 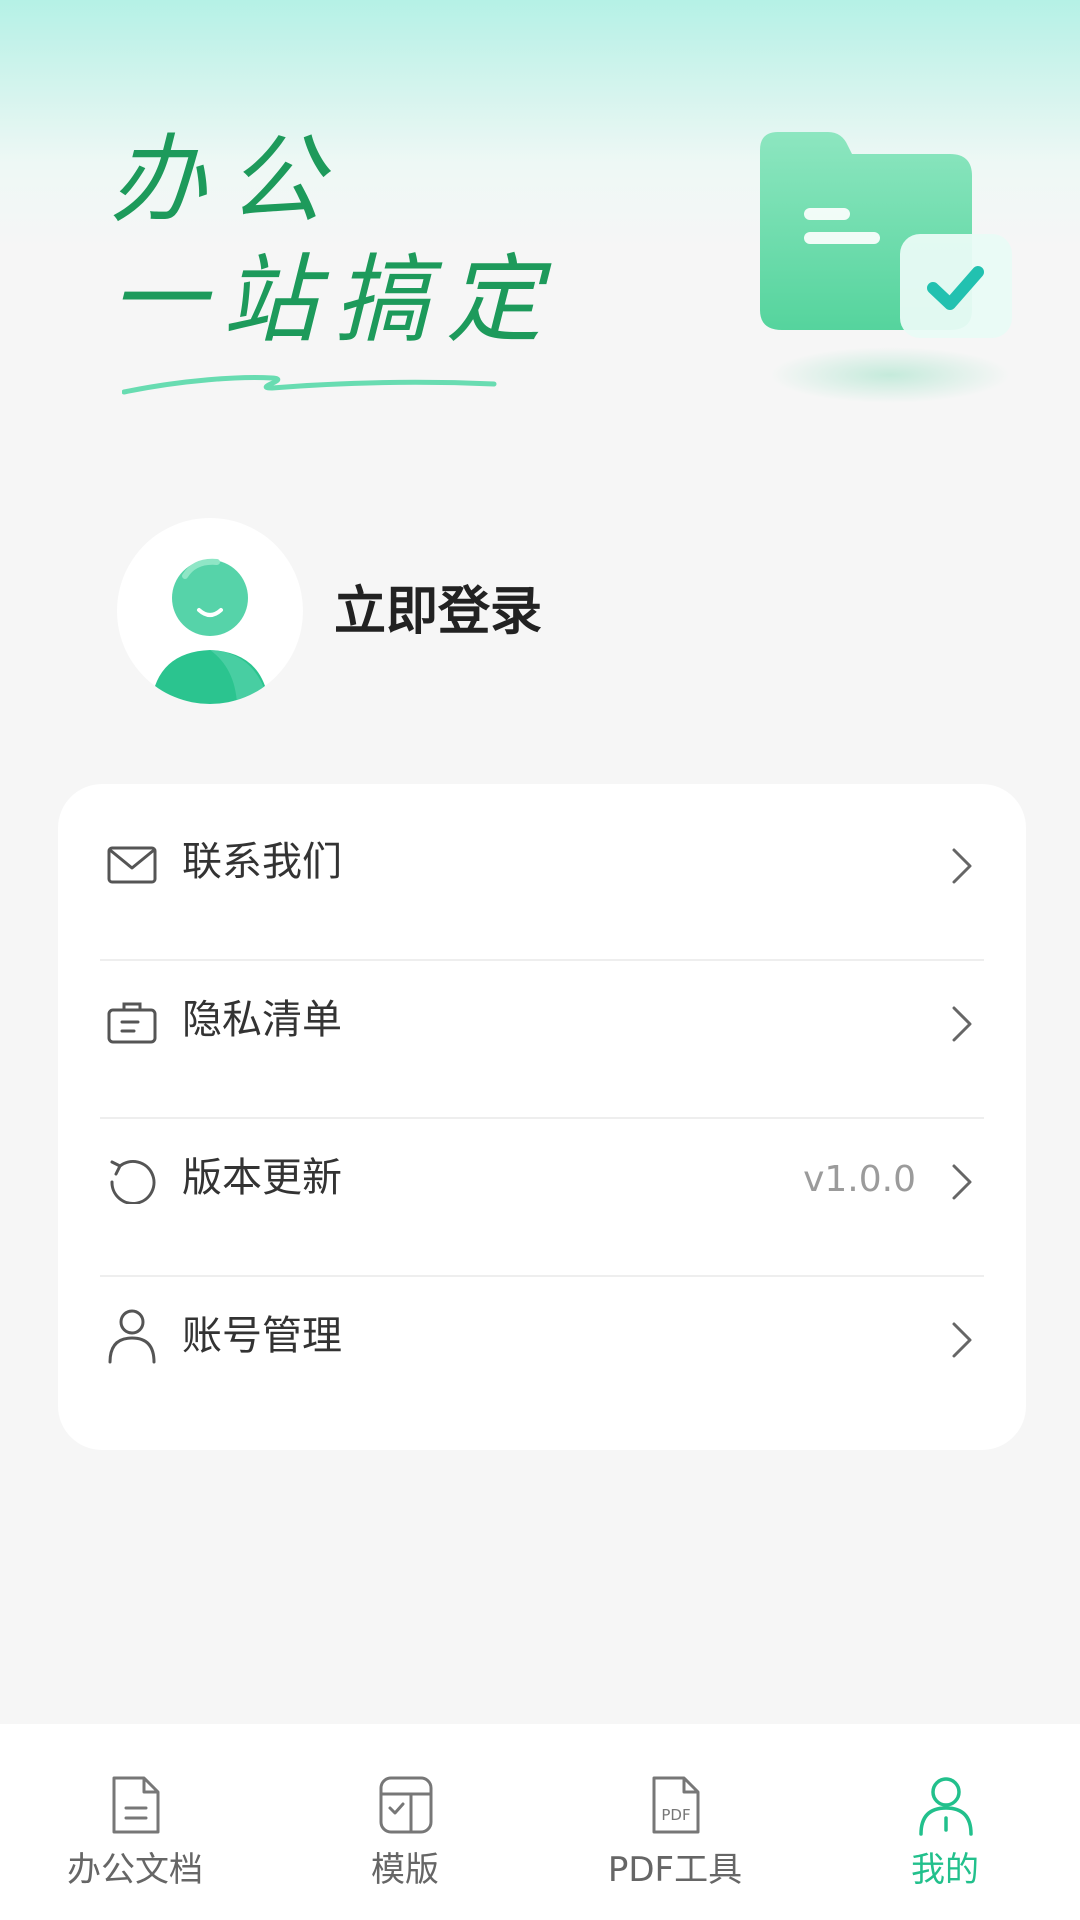 I want to click on bottom-tab-bar: 办公文档 模版 PDF PDF工具 我的, so click(x=540, y=1822).